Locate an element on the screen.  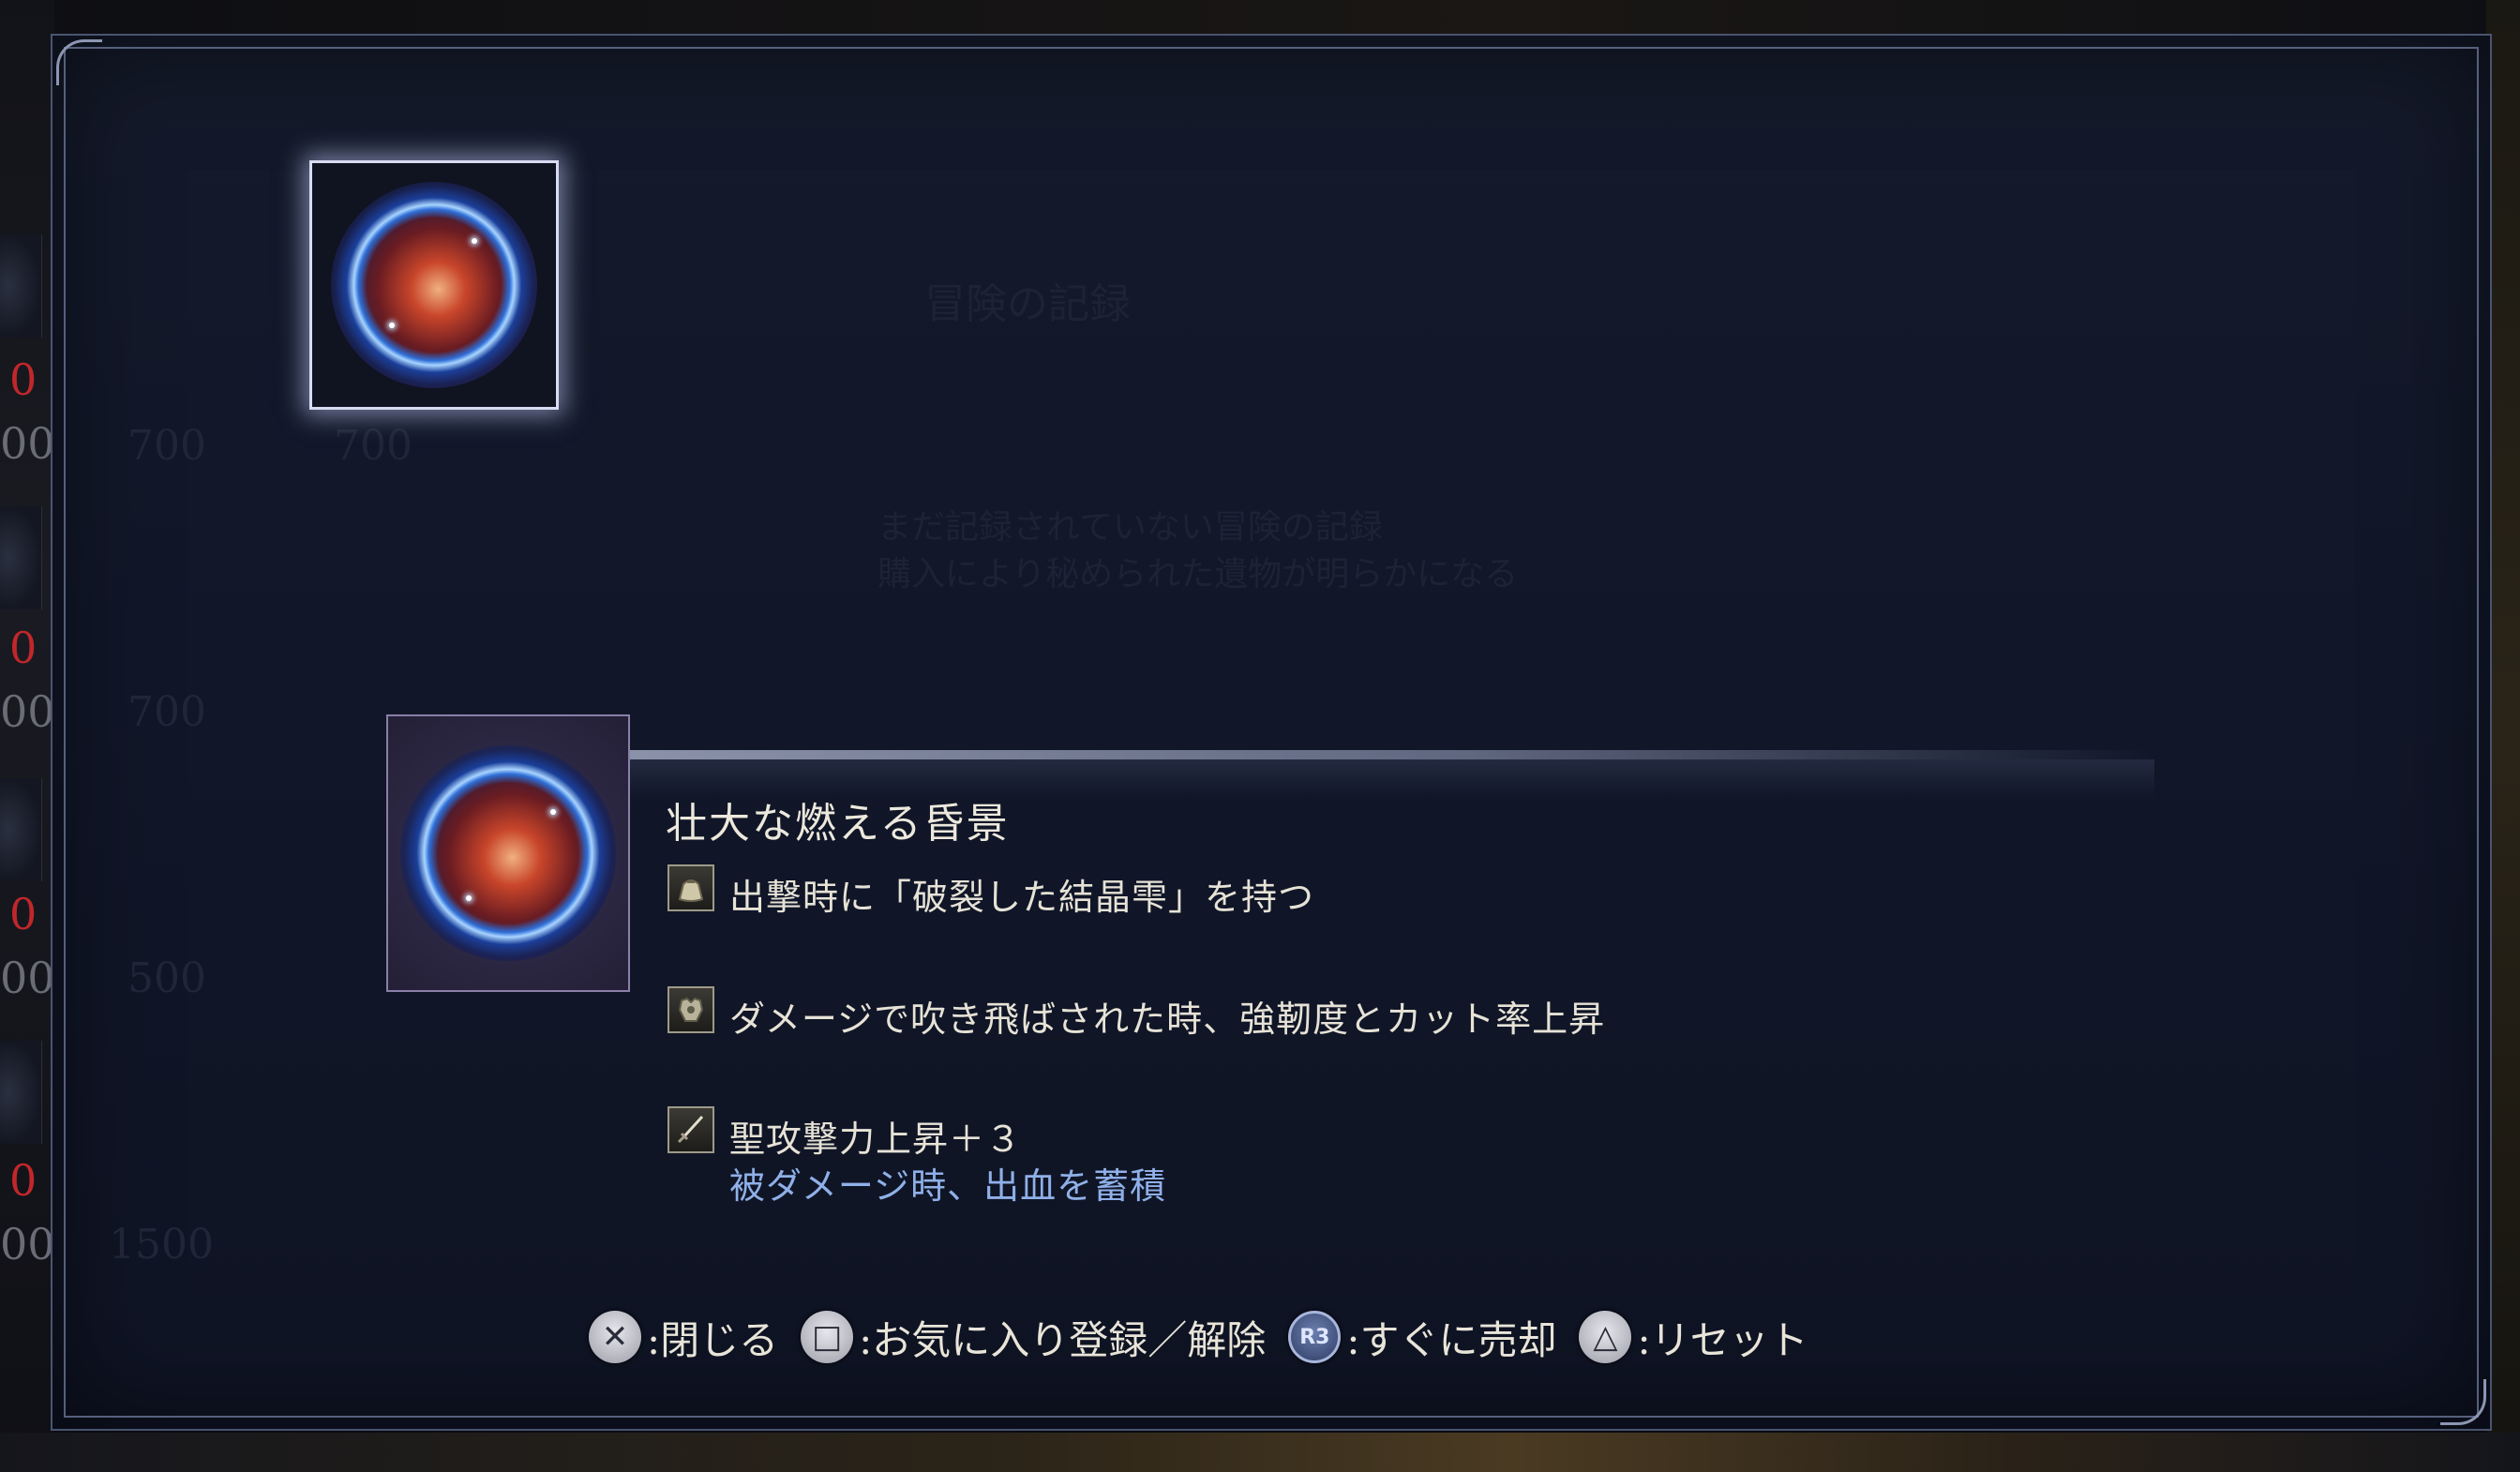
ghost-card-description: まだ記録されていない冒険の記録 購入により秘められた遺物が明らかになる is located at coordinates (1198, 551).